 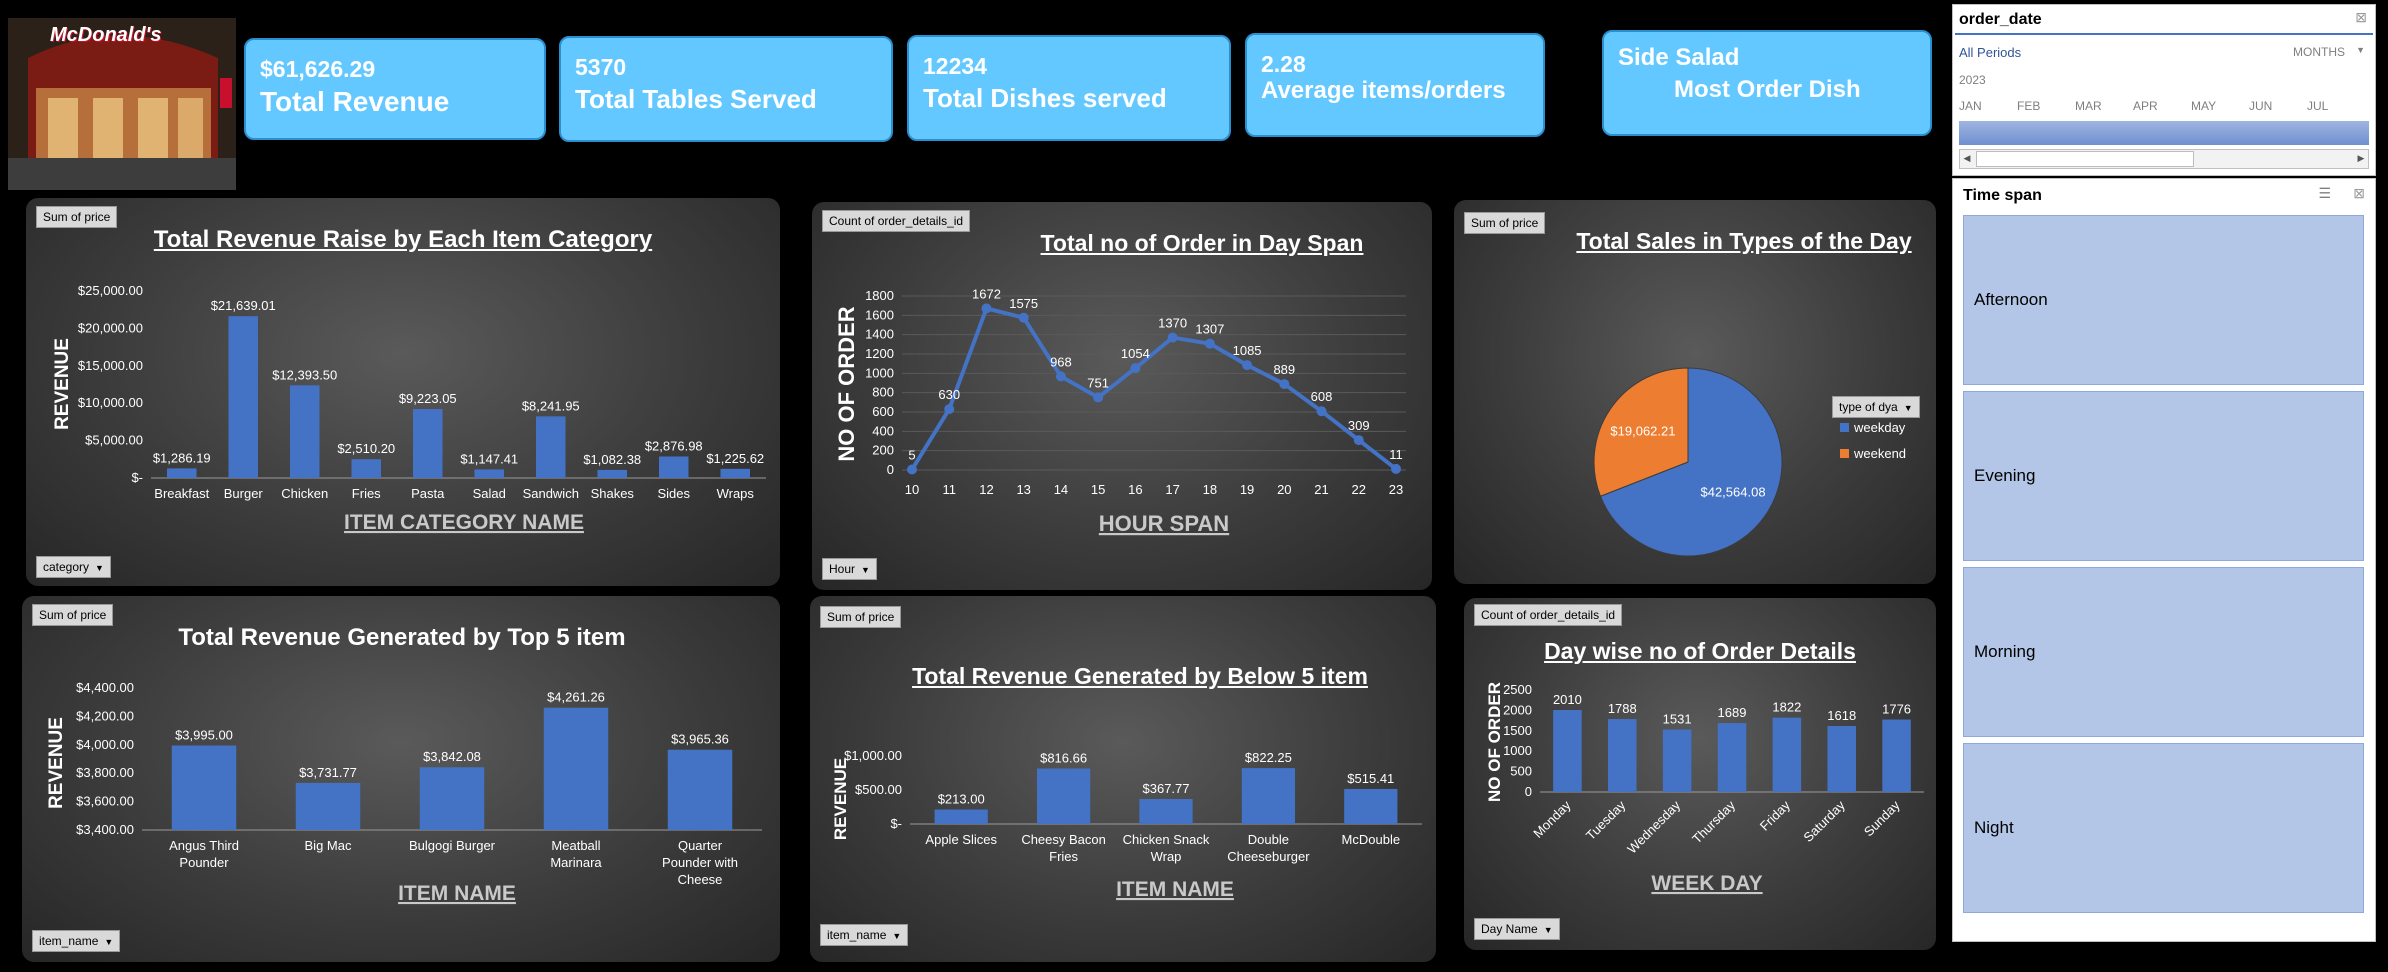 I want to click on x-tick-label: Double, so click(x=1268, y=839).